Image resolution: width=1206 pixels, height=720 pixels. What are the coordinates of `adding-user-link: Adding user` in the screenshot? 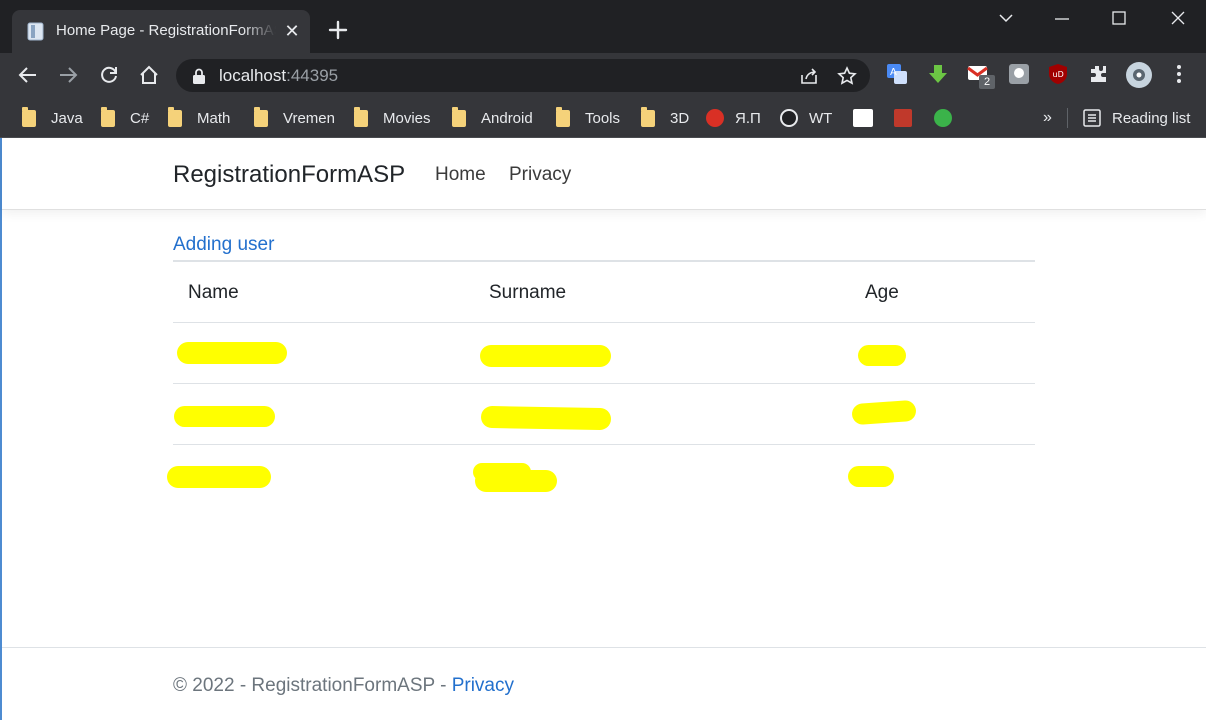 It's located at (223, 245).